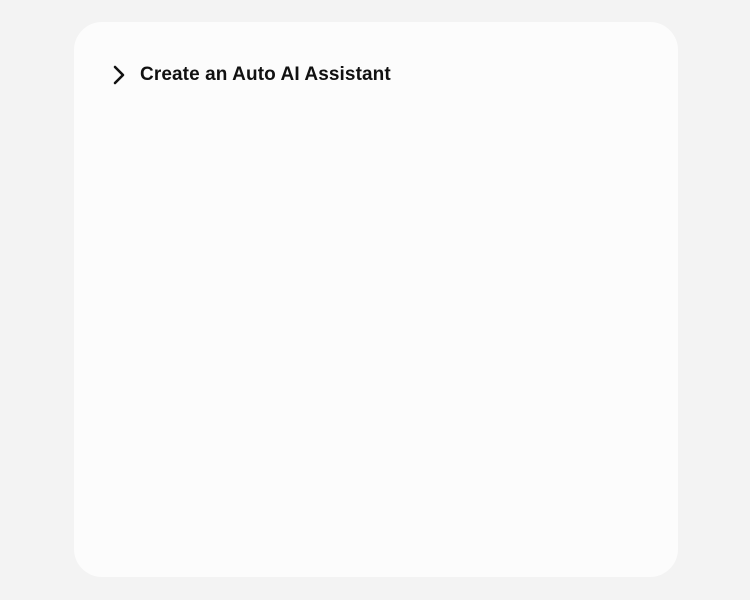  I want to click on create-assistant-toggle: Create an Auto AI Assistant, so click(251, 75).